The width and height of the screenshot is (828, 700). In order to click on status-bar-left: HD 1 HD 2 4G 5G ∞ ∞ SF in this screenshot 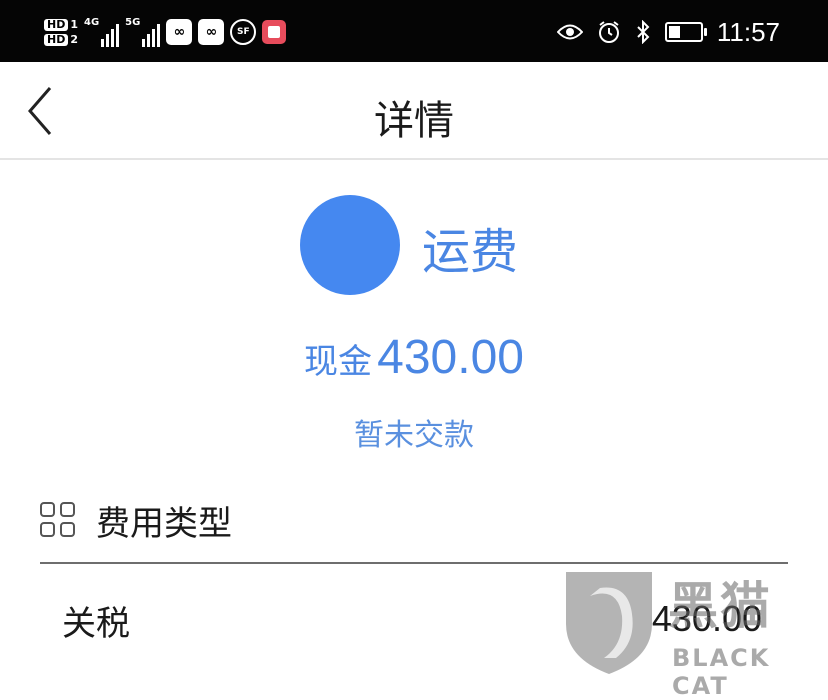, I will do `click(165, 32)`.